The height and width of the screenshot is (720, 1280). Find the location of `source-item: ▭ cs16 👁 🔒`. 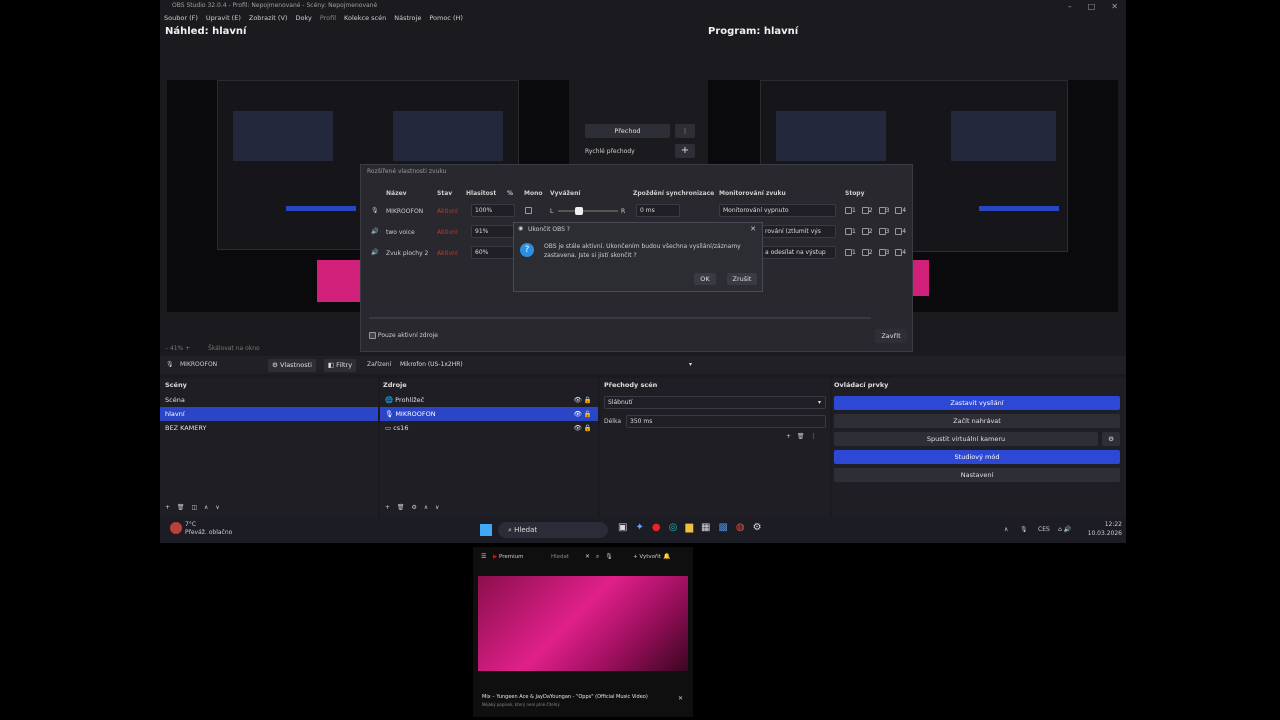

source-item: ▭ cs16 👁 🔒 is located at coordinates (489, 428).